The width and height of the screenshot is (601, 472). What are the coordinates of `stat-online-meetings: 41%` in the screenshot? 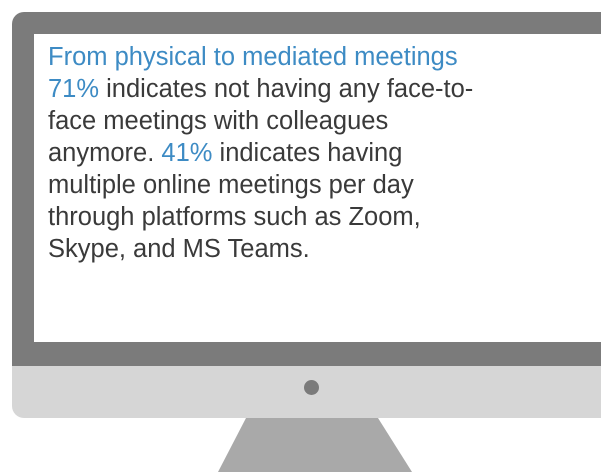 It's located at (187, 153).